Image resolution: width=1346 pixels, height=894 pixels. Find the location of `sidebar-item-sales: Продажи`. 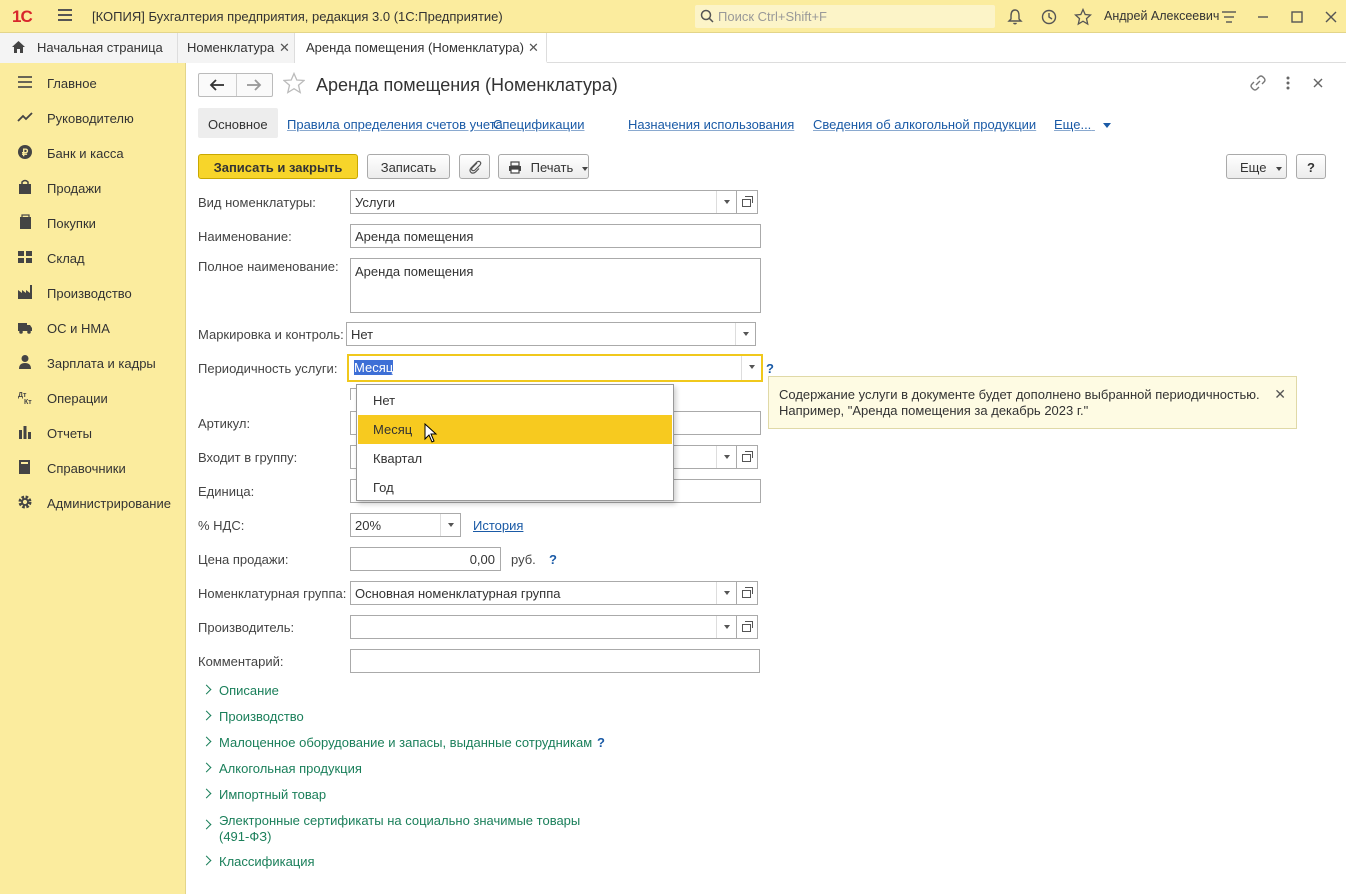

sidebar-item-sales: Продажи is located at coordinates (93, 187).